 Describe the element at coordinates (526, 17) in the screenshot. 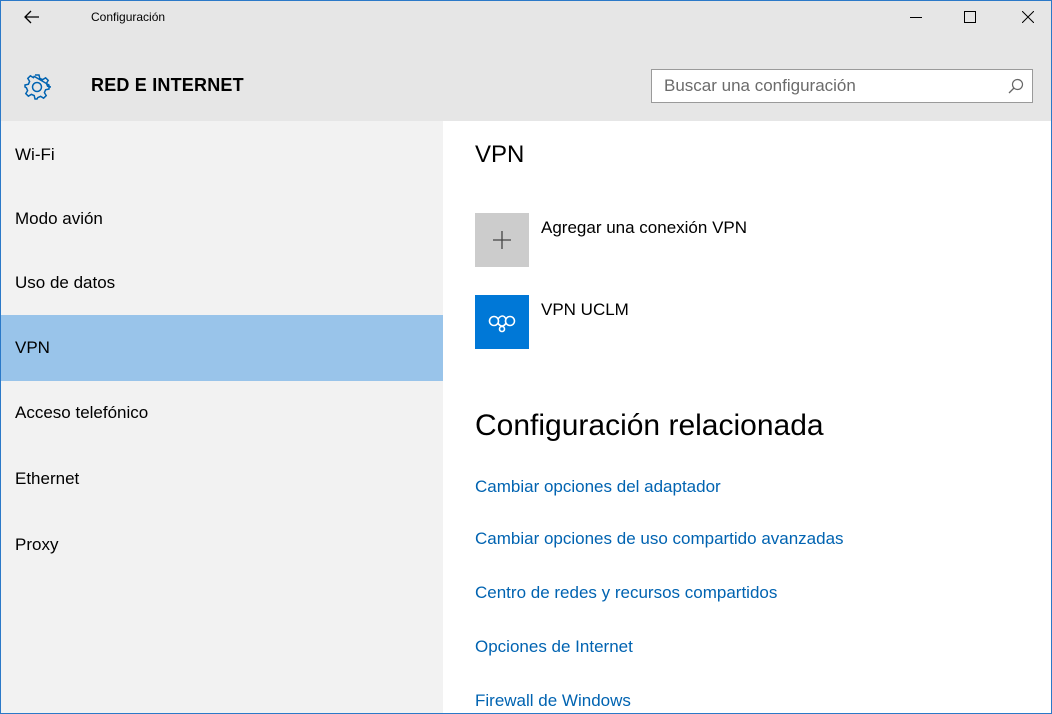

I see `title-bar: Configuración` at that location.